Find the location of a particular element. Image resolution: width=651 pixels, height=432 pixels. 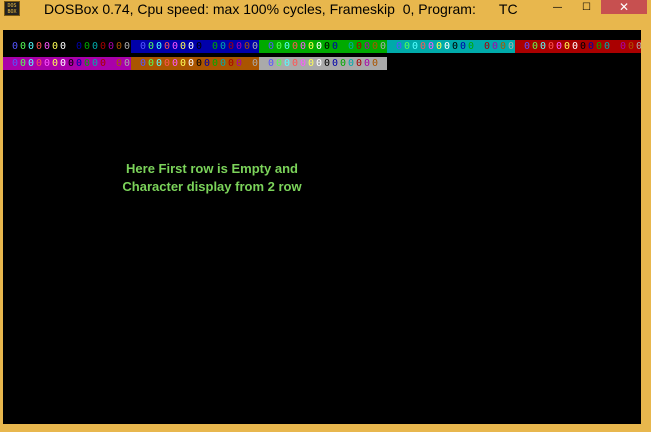

message-line-1: Here First row is Empty and is located at coordinates (212, 168).